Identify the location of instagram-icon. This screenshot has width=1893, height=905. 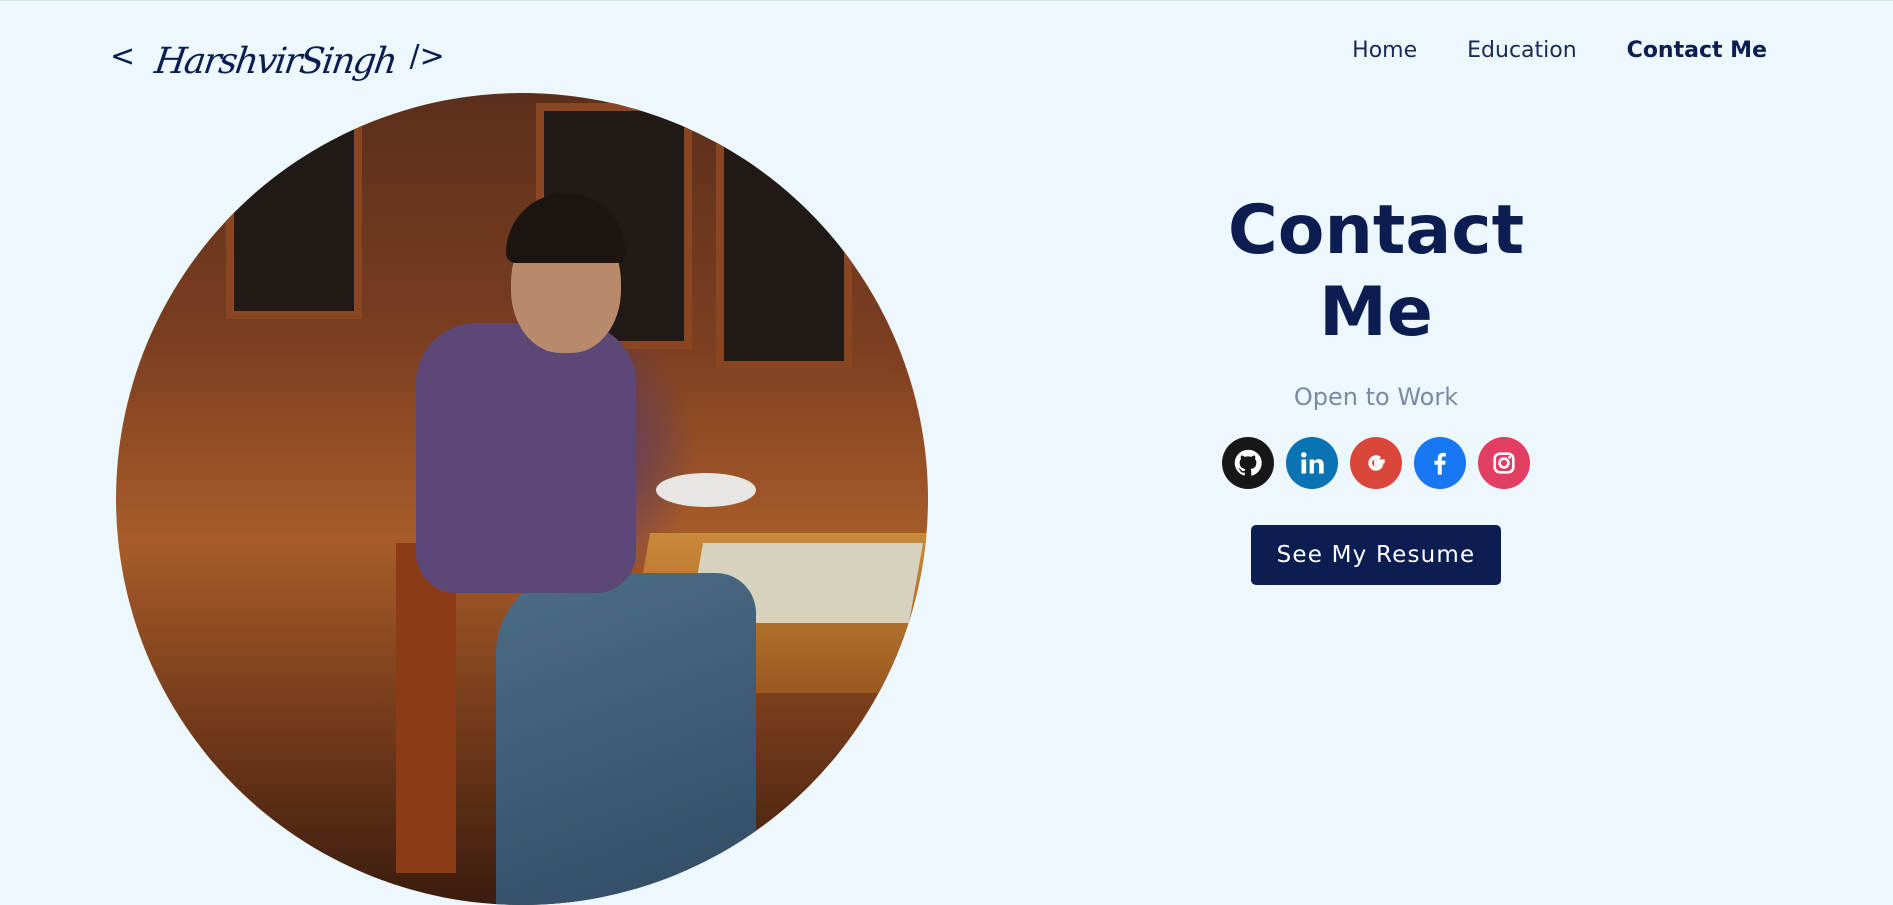
(1504, 463).